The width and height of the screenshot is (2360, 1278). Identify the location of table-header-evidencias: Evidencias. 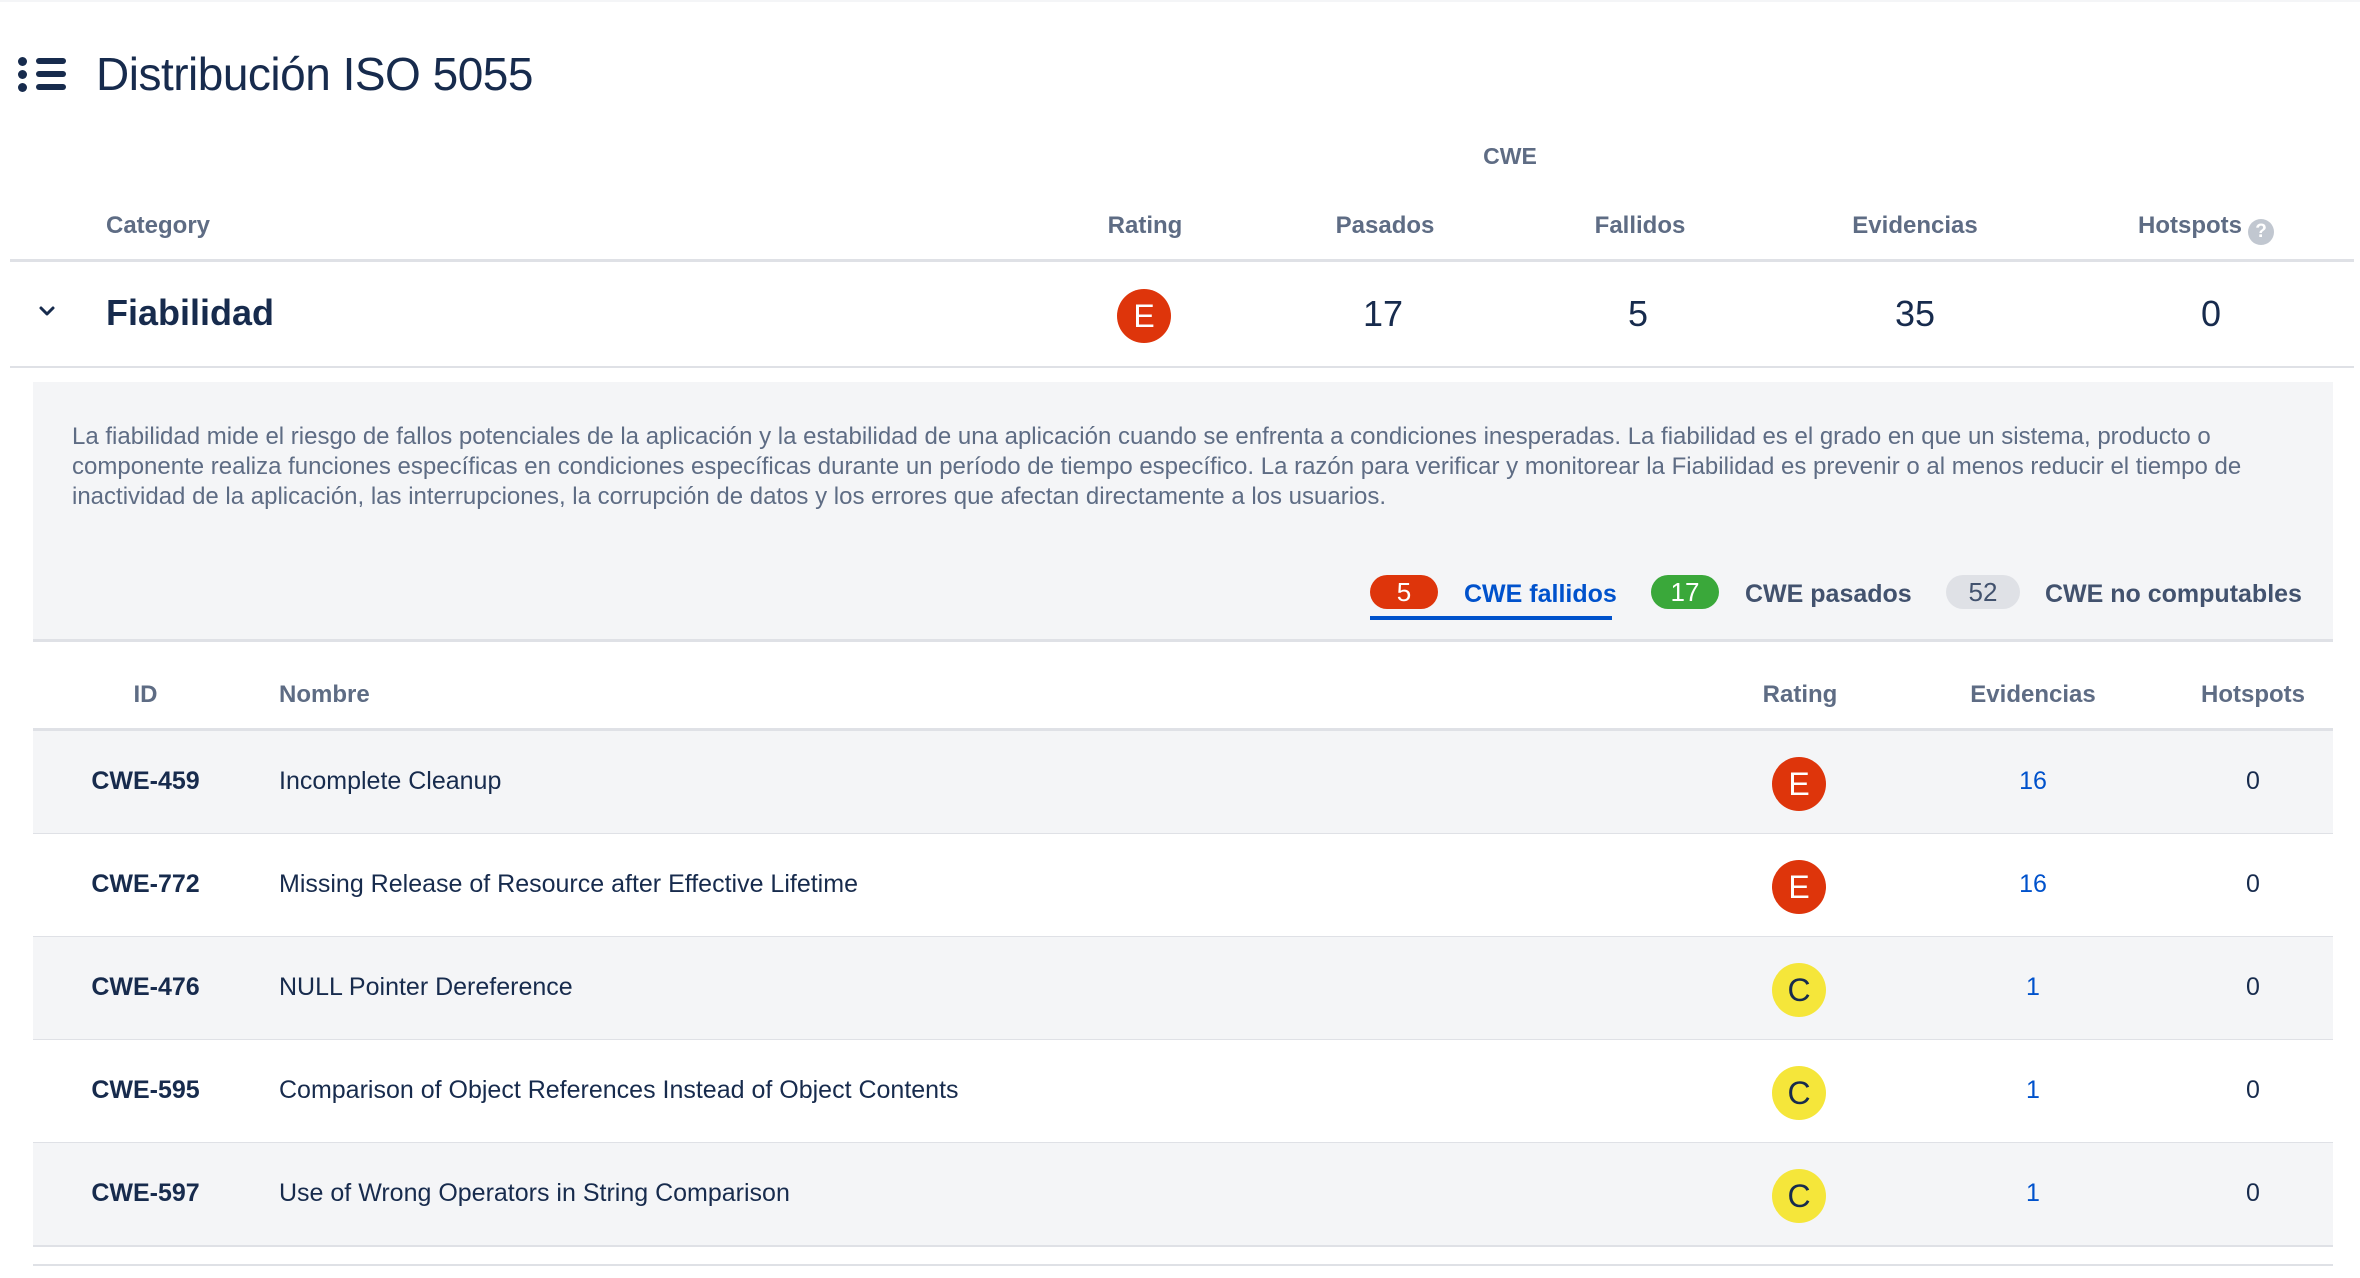
(2033, 694).